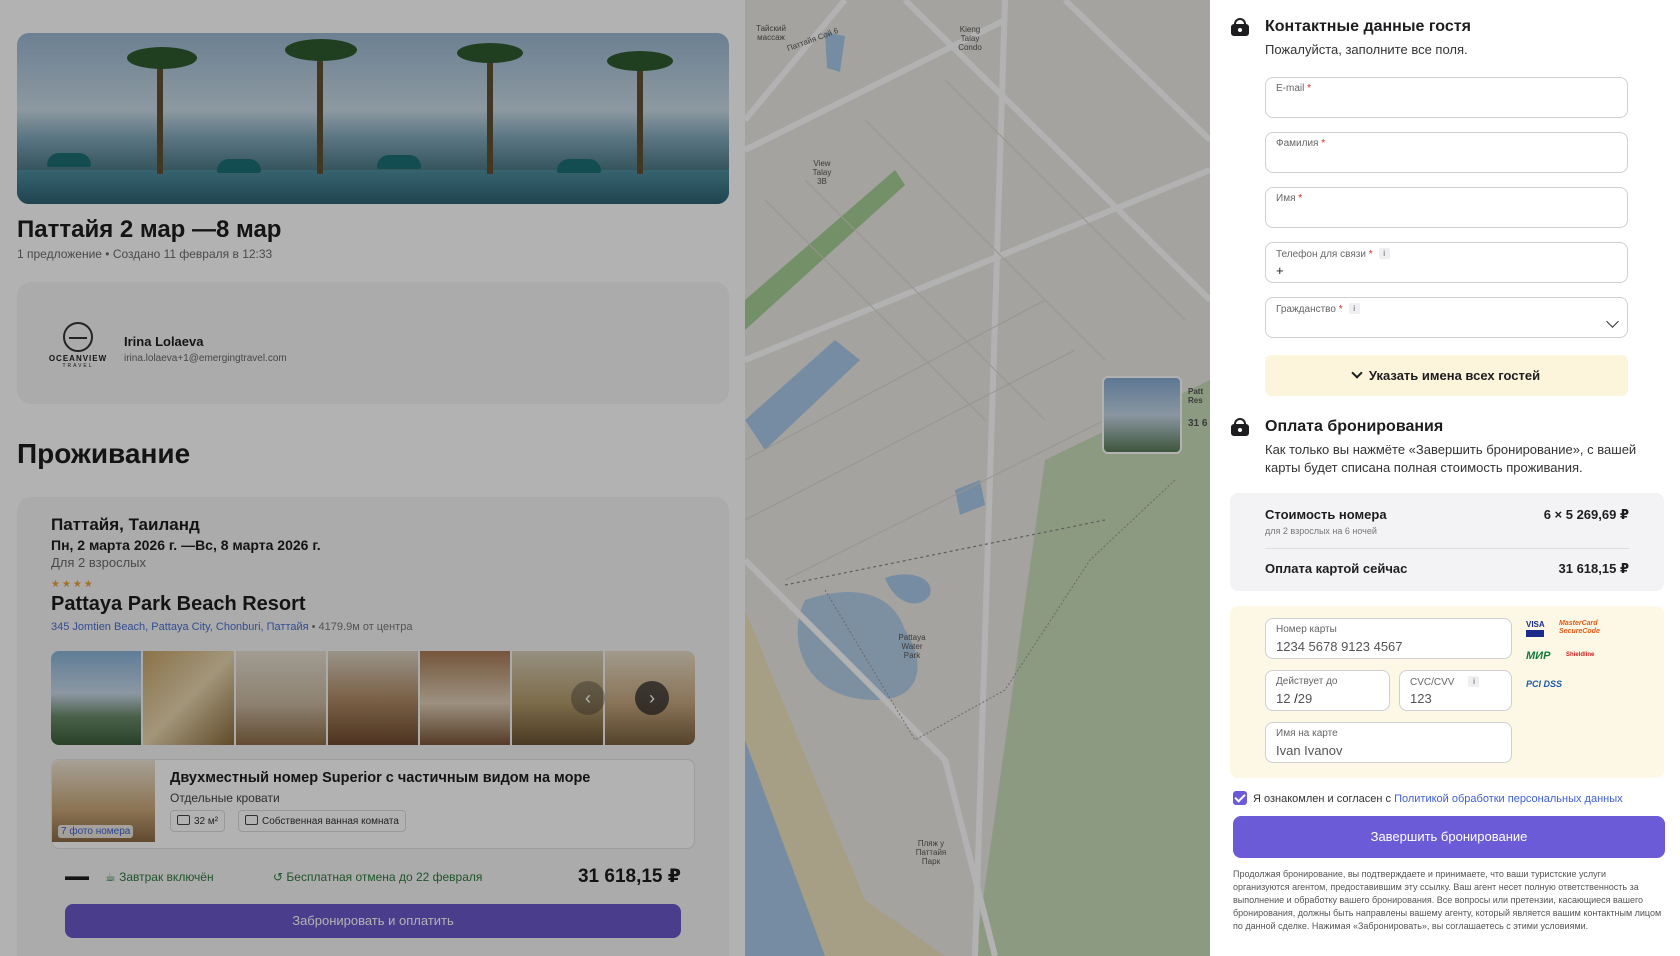  Describe the element at coordinates (1280, 270) in the screenshot. I see `phone-value: +` at that location.